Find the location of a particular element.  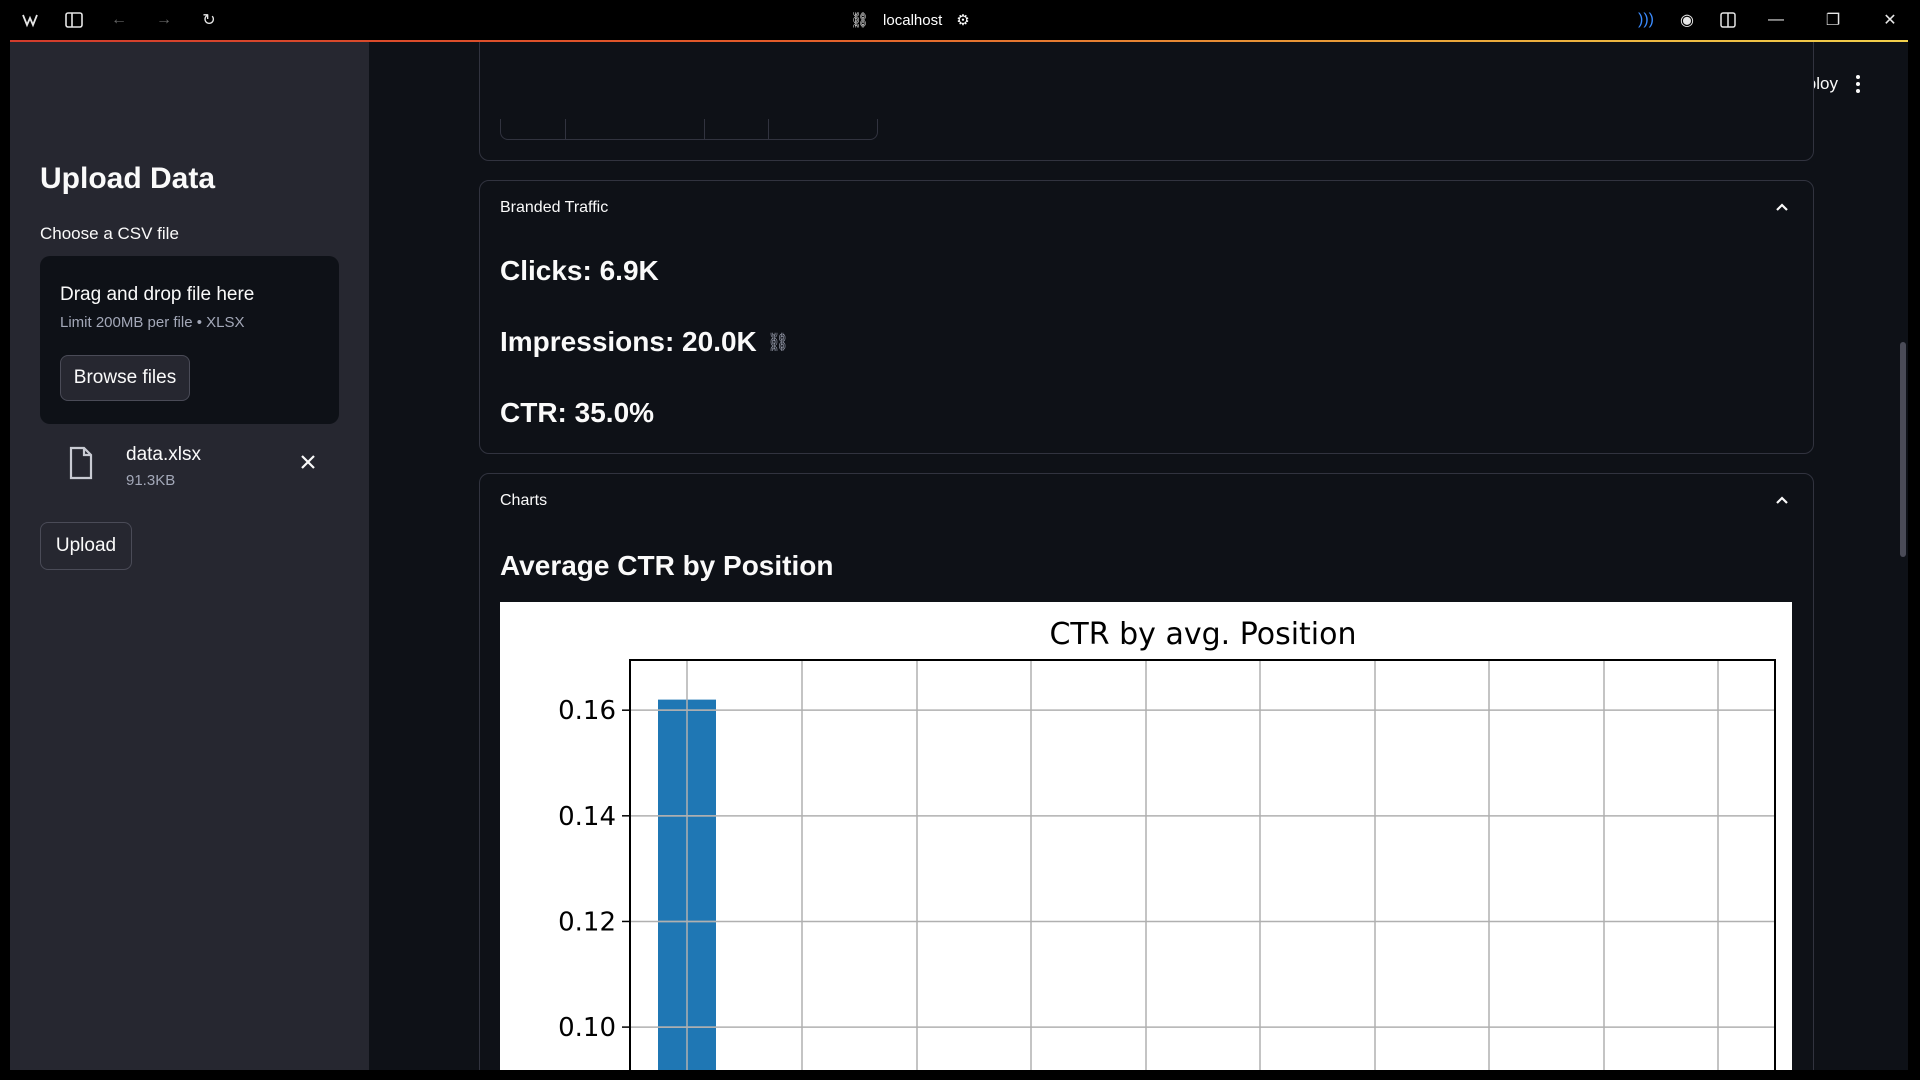

impressions-row: Impressions: 20.0K ⛓ is located at coordinates (645, 342).